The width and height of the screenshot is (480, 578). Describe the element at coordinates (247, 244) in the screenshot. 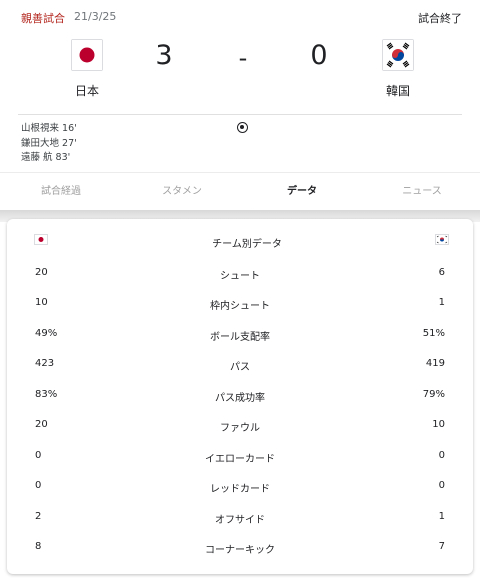

I see `stats-title: チーム別データ` at that location.